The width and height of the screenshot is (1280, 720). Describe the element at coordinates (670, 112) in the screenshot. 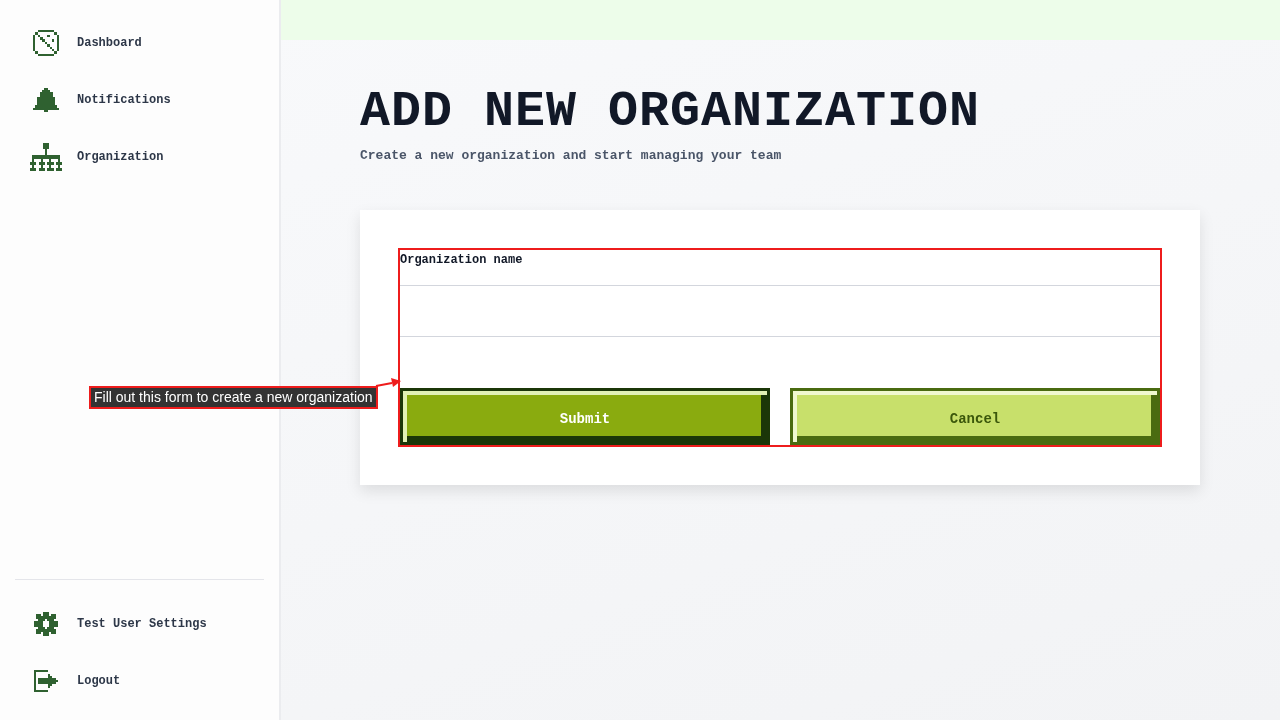

I see `page-title: ADD NEW ORGANIZATION` at that location.